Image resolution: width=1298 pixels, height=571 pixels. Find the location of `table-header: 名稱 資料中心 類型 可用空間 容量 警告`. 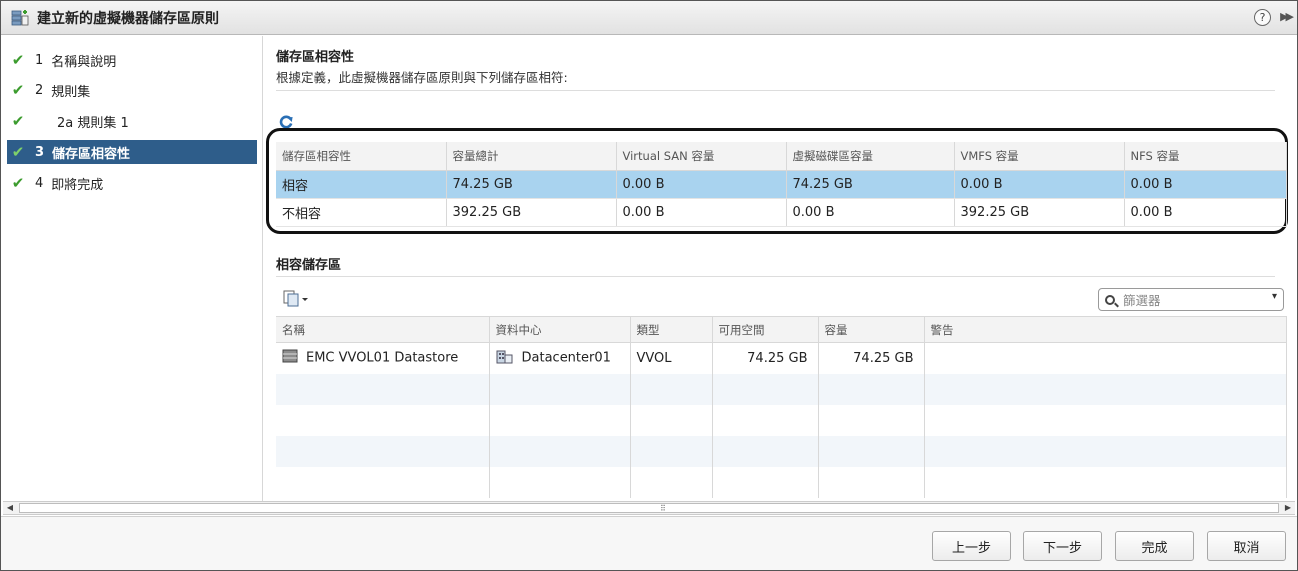

table-header: 名稱 資料中心 類型 可用空間 容量 警告 is located at coordinates (781, 329).